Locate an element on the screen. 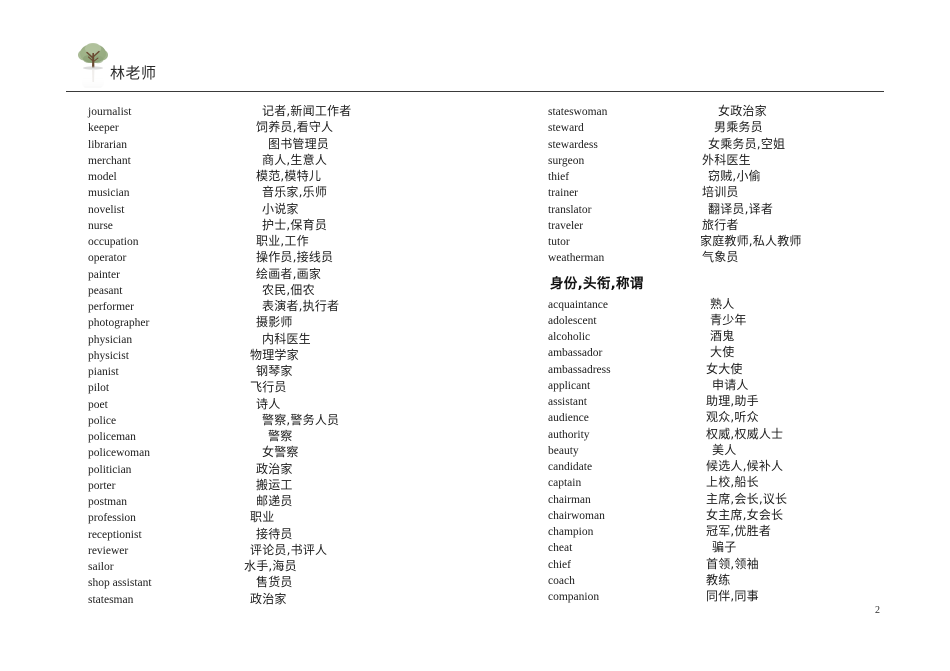  vocabulary-term: surgeon is located at coordinates (566, 160).